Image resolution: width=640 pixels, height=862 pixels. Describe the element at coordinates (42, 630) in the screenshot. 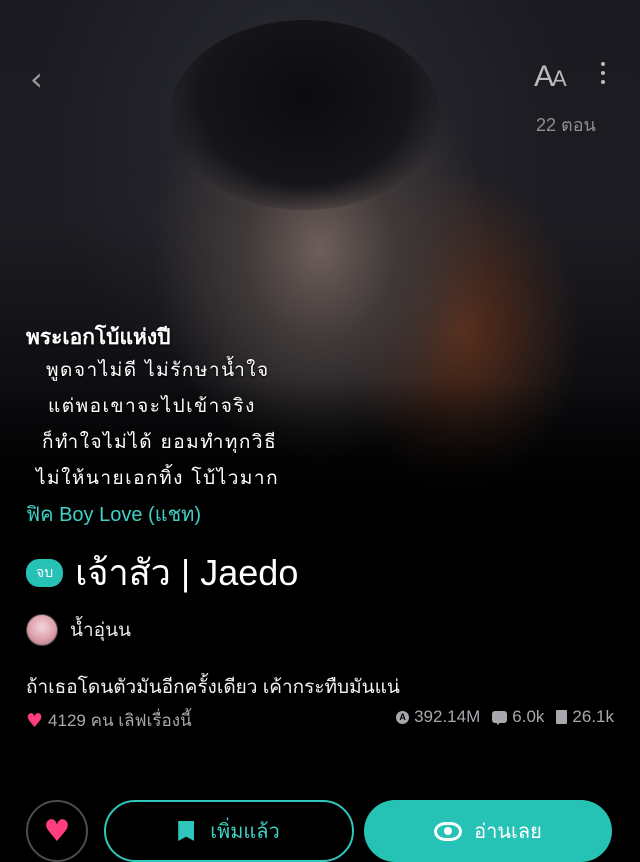

I see `avatar` at that location.